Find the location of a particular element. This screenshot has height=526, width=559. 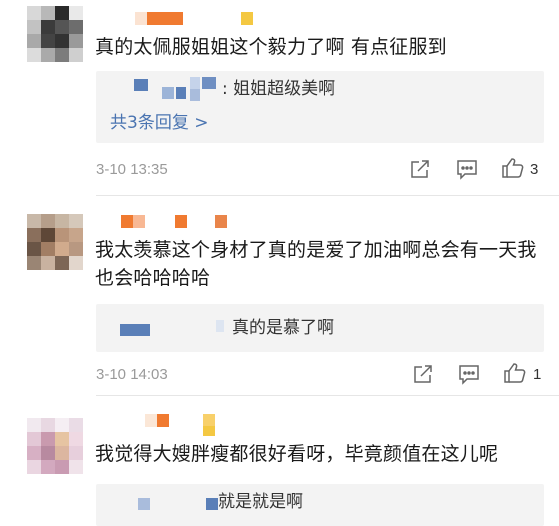

reply-text: 真的是慕了啊 is located at coordinates (283, 328).